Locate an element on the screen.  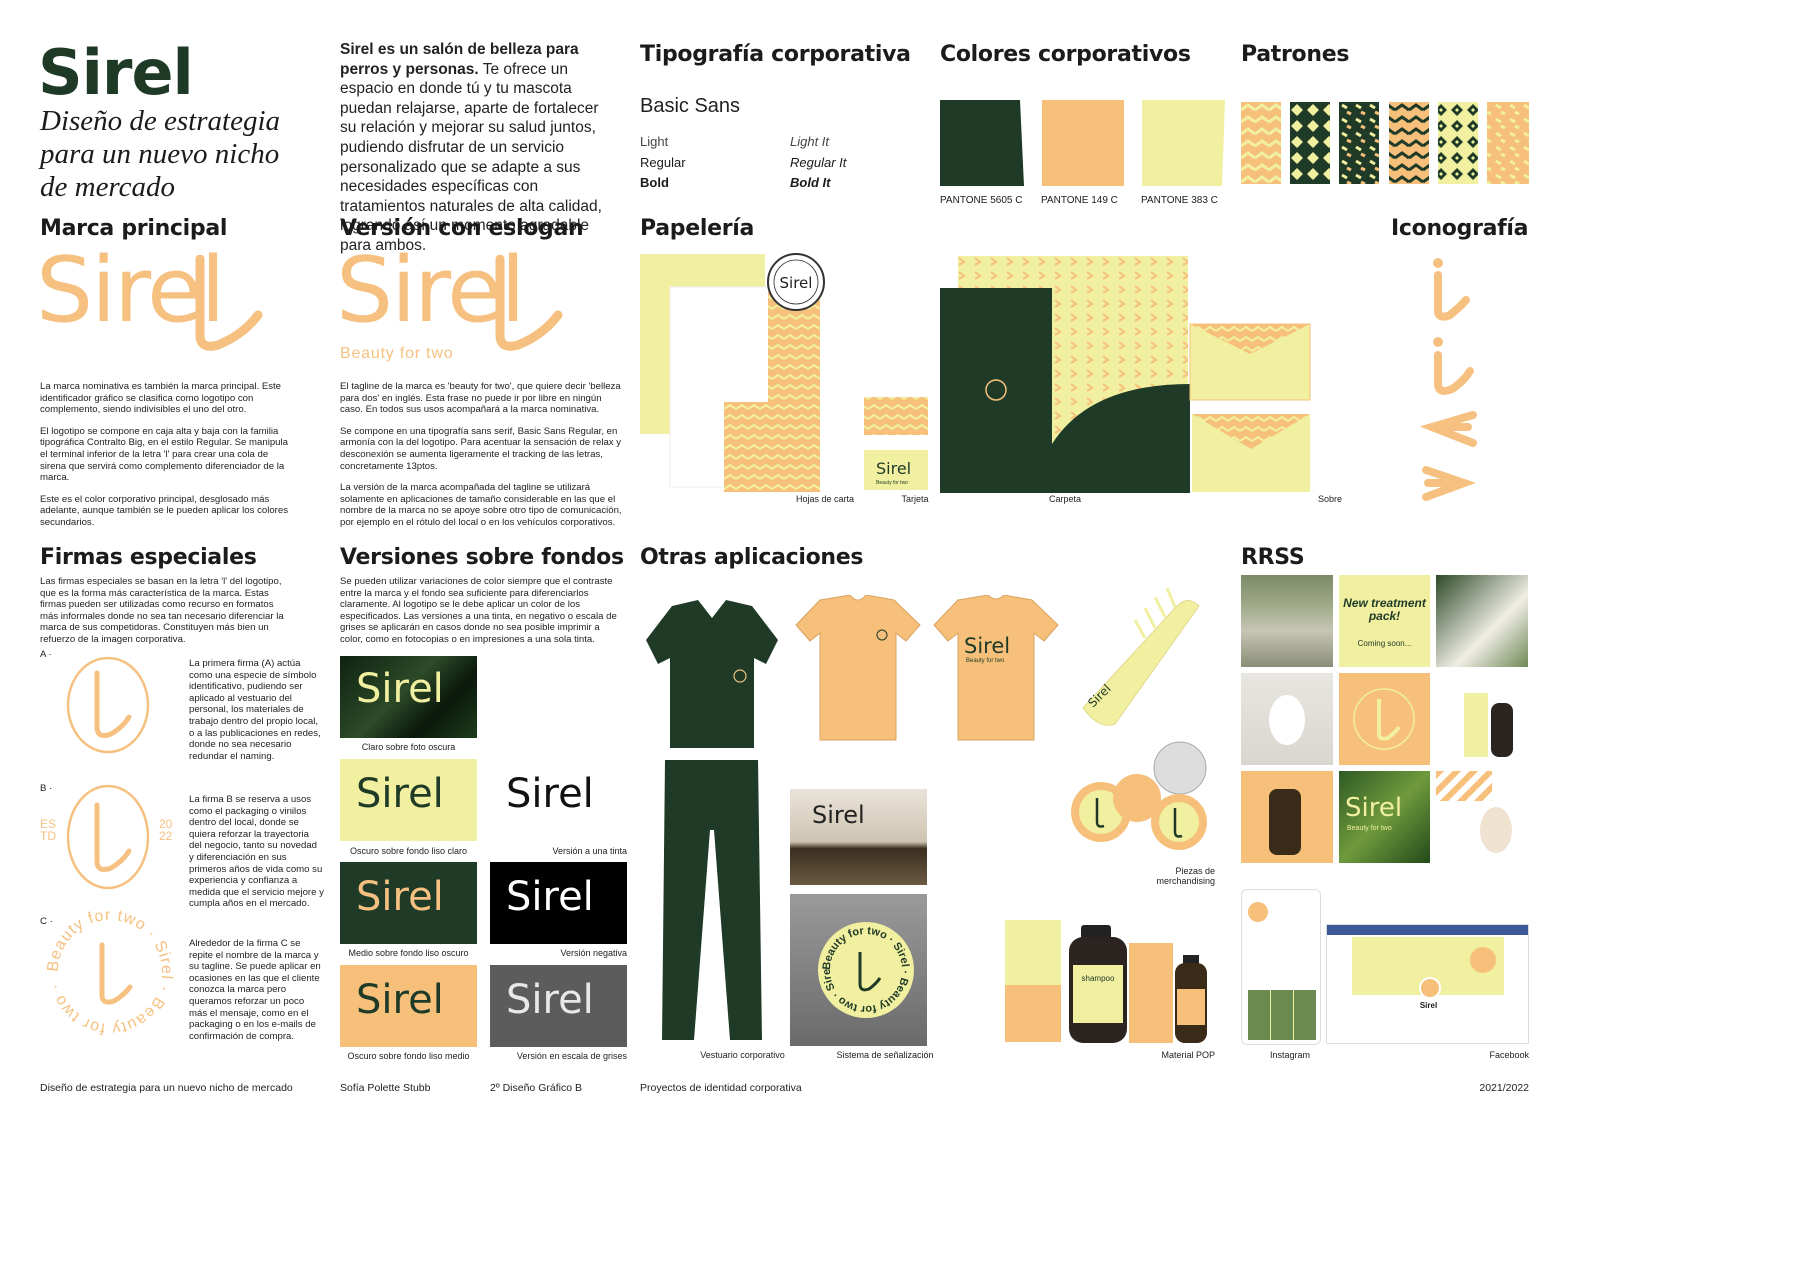
leaf-post-tagline: Beauty for two is located at coordinates (1369, 828).